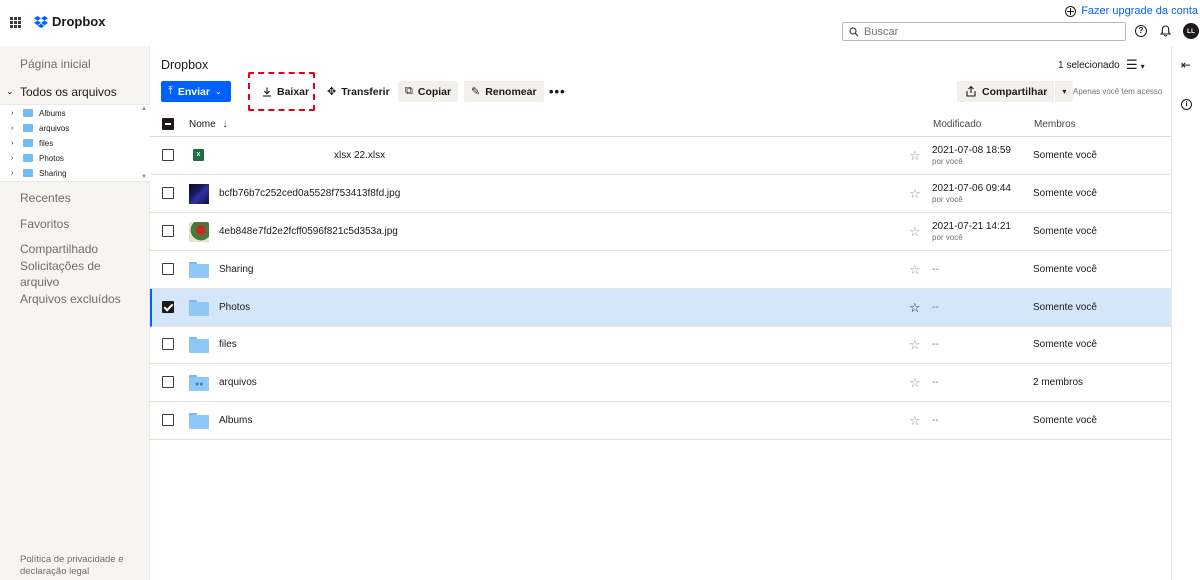  I want to click on more-options-button: •••, so click(557, 91).